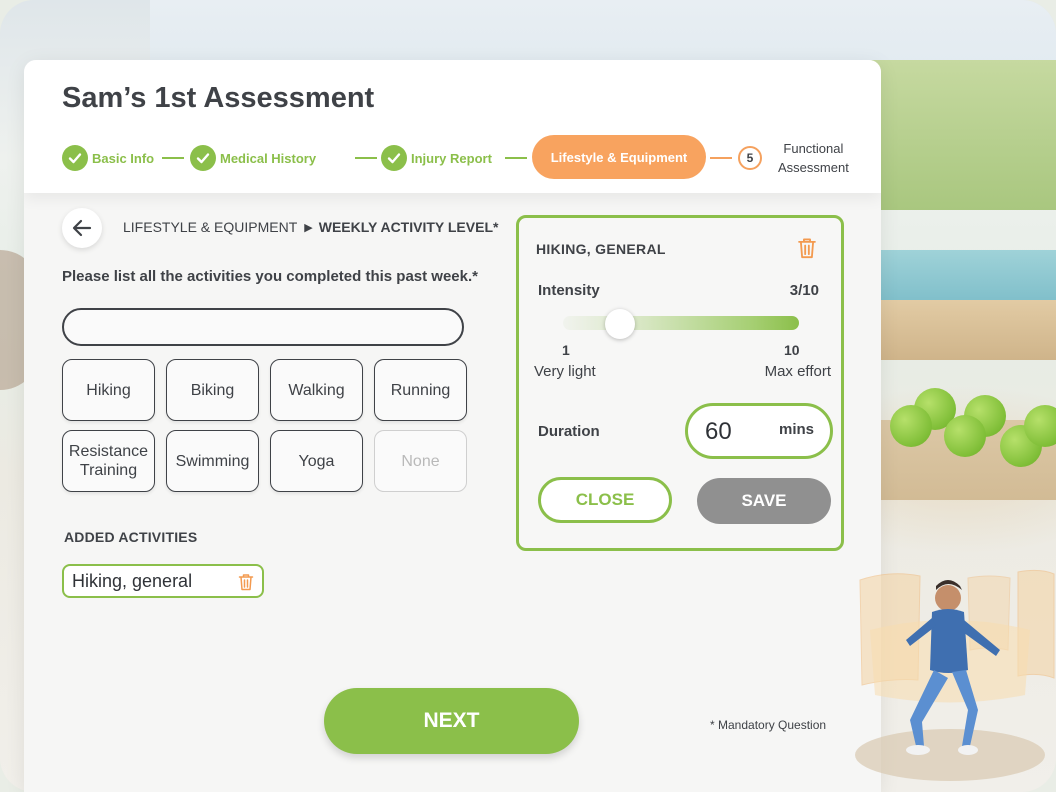  I want to click on chip-label: Biking, so click(212, 390).